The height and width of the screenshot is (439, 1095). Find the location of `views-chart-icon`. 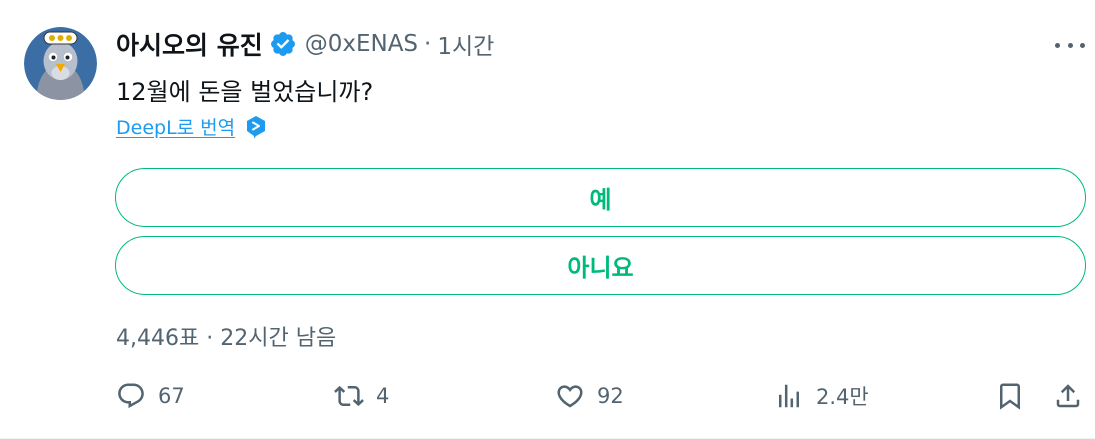

views-chart-icon is located at coordinates (789, 396).